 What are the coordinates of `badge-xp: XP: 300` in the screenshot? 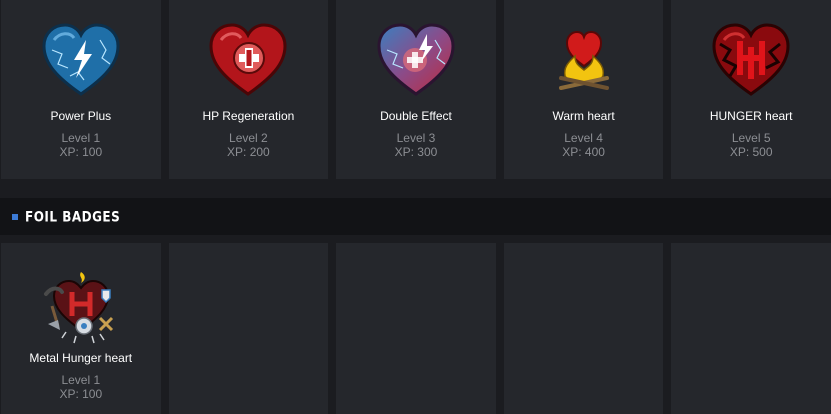 It's located at (416, 152).